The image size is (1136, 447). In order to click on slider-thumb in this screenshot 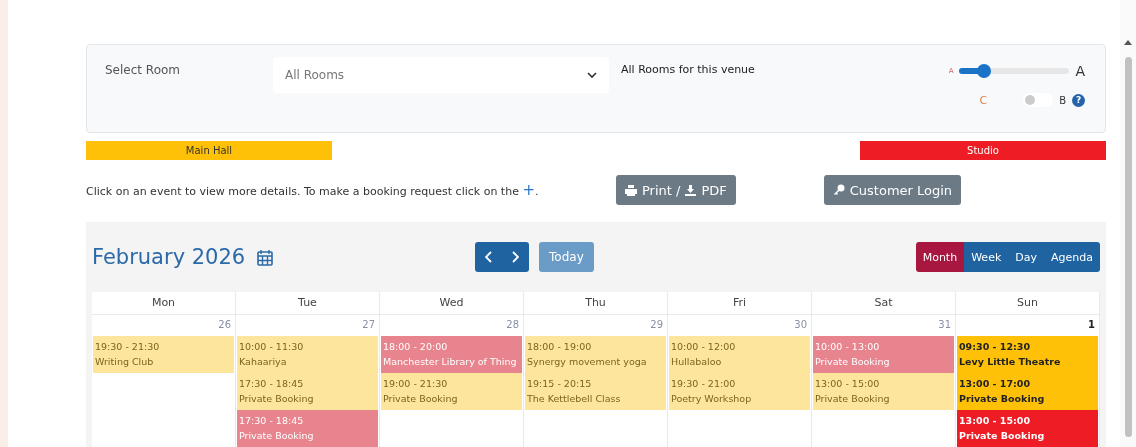, I will do `click(983, 71)`.